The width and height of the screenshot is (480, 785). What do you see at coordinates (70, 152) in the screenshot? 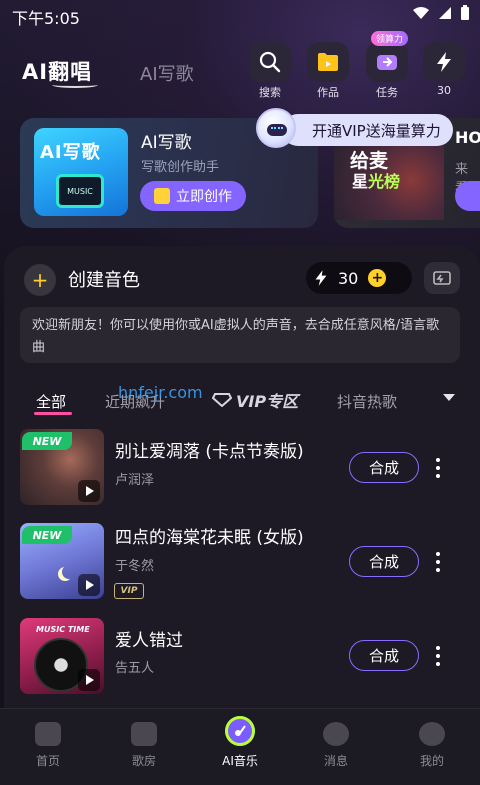
I see `banner-image-title: AI写歌` at bounding box center [70, 152].